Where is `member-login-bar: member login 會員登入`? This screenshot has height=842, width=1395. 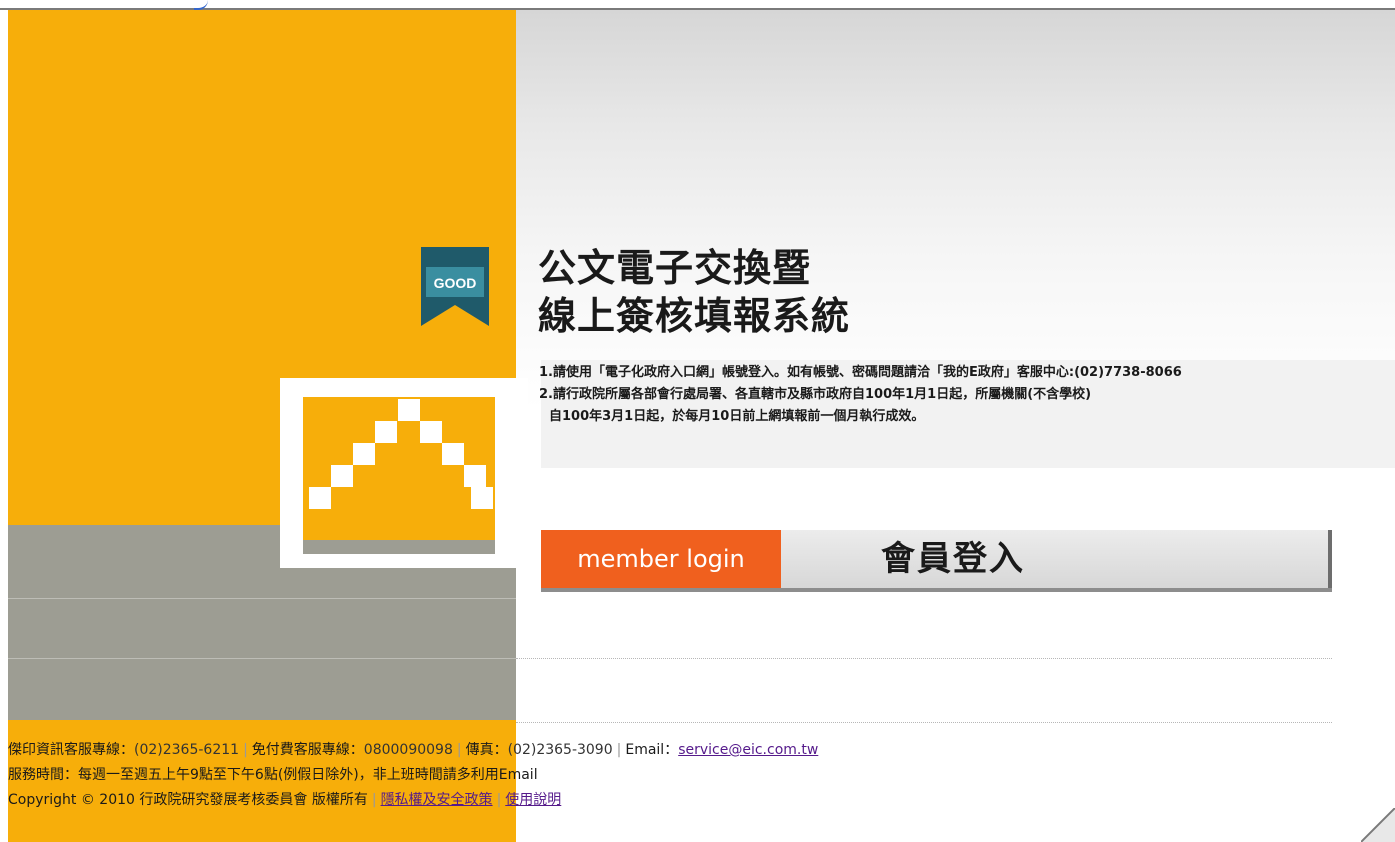
member-login-bar: member login 會員登入 is located at coordinates (936, 559).